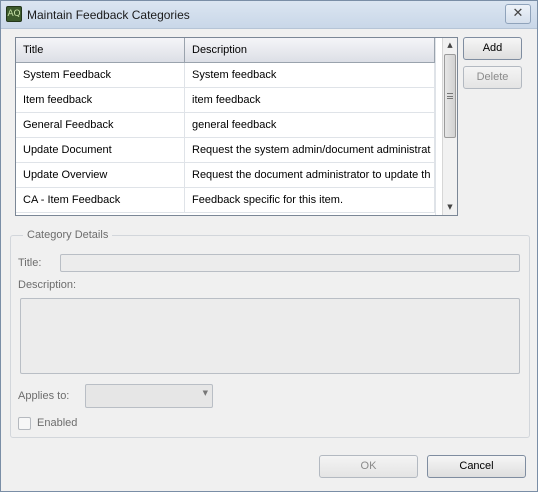 Image resolution: width=538 pixels, height=492 pixels. What do you see at coordinates (270, 336) in the screenshot?
I see `description-textarea` at bounding box center [270, 336].